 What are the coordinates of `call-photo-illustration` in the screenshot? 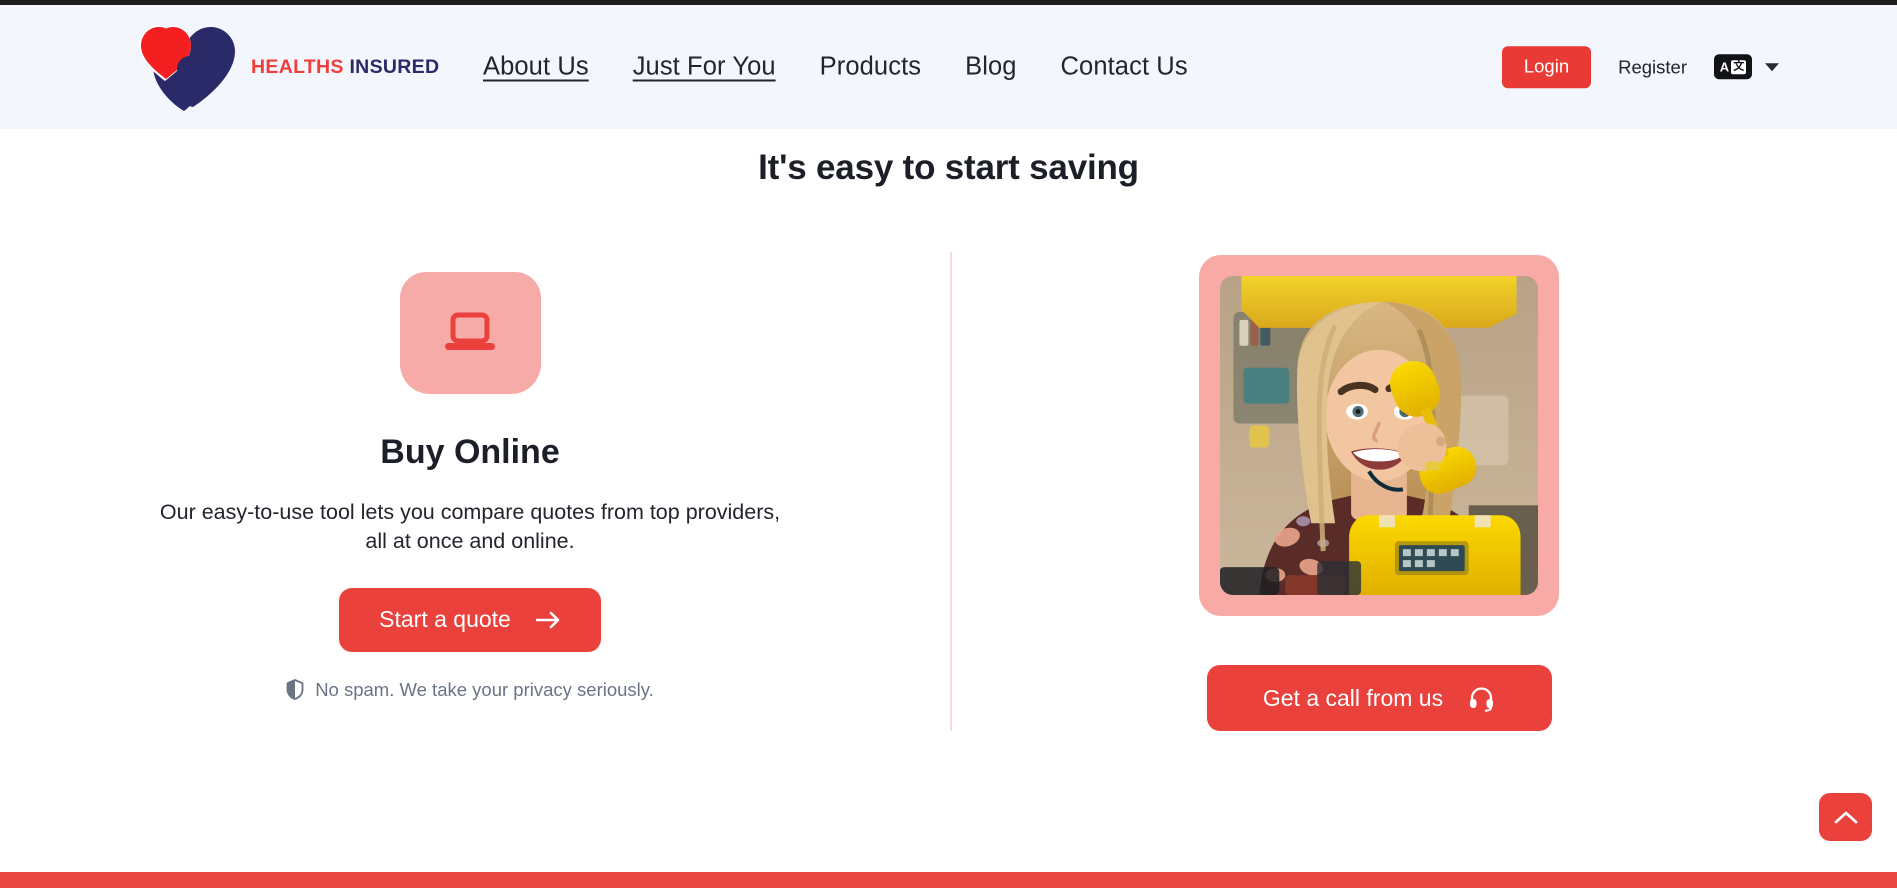 It's located at (1379, 435).